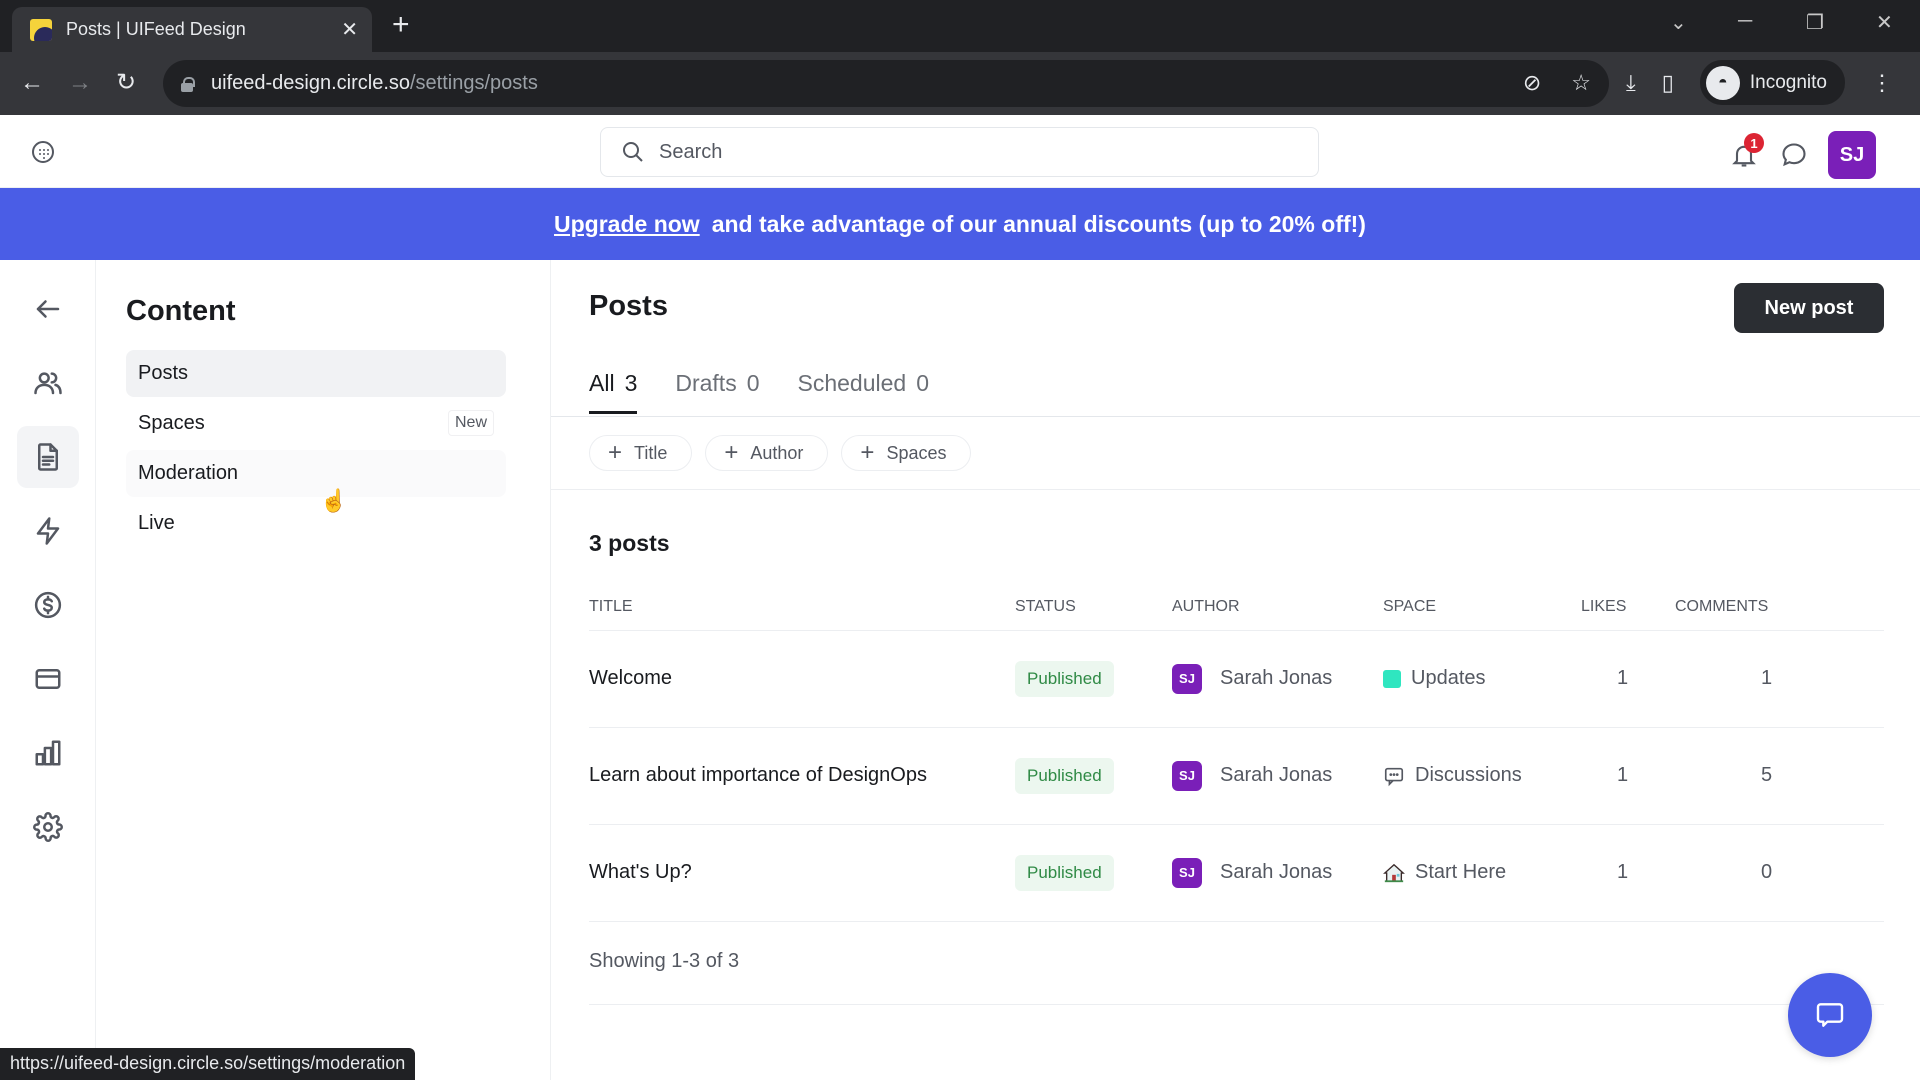 This screenshot has height=1080, width=1920. Describe the element at coordinates (1809, 308) in the screenshot. I see `new-post-button: New post` at that location.